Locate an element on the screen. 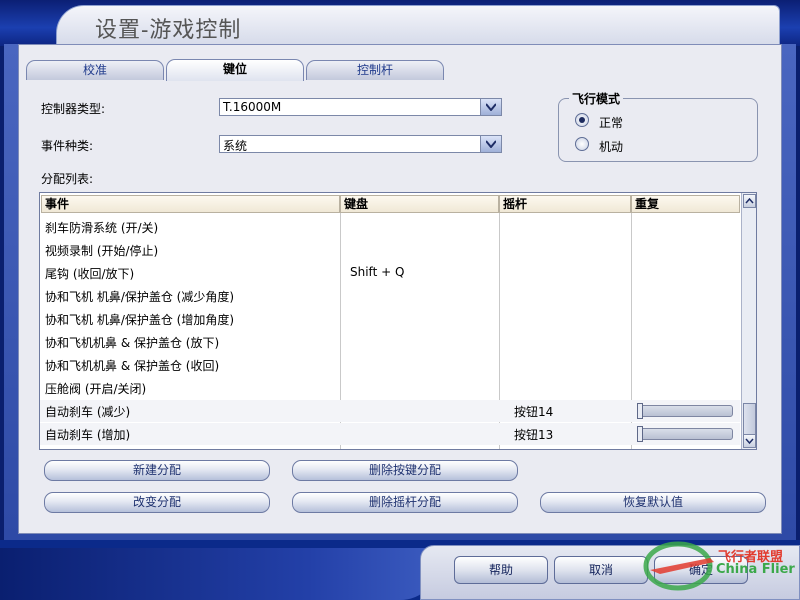  row-event: 自动刹车 (增加) is located at coordinates (88, 435).